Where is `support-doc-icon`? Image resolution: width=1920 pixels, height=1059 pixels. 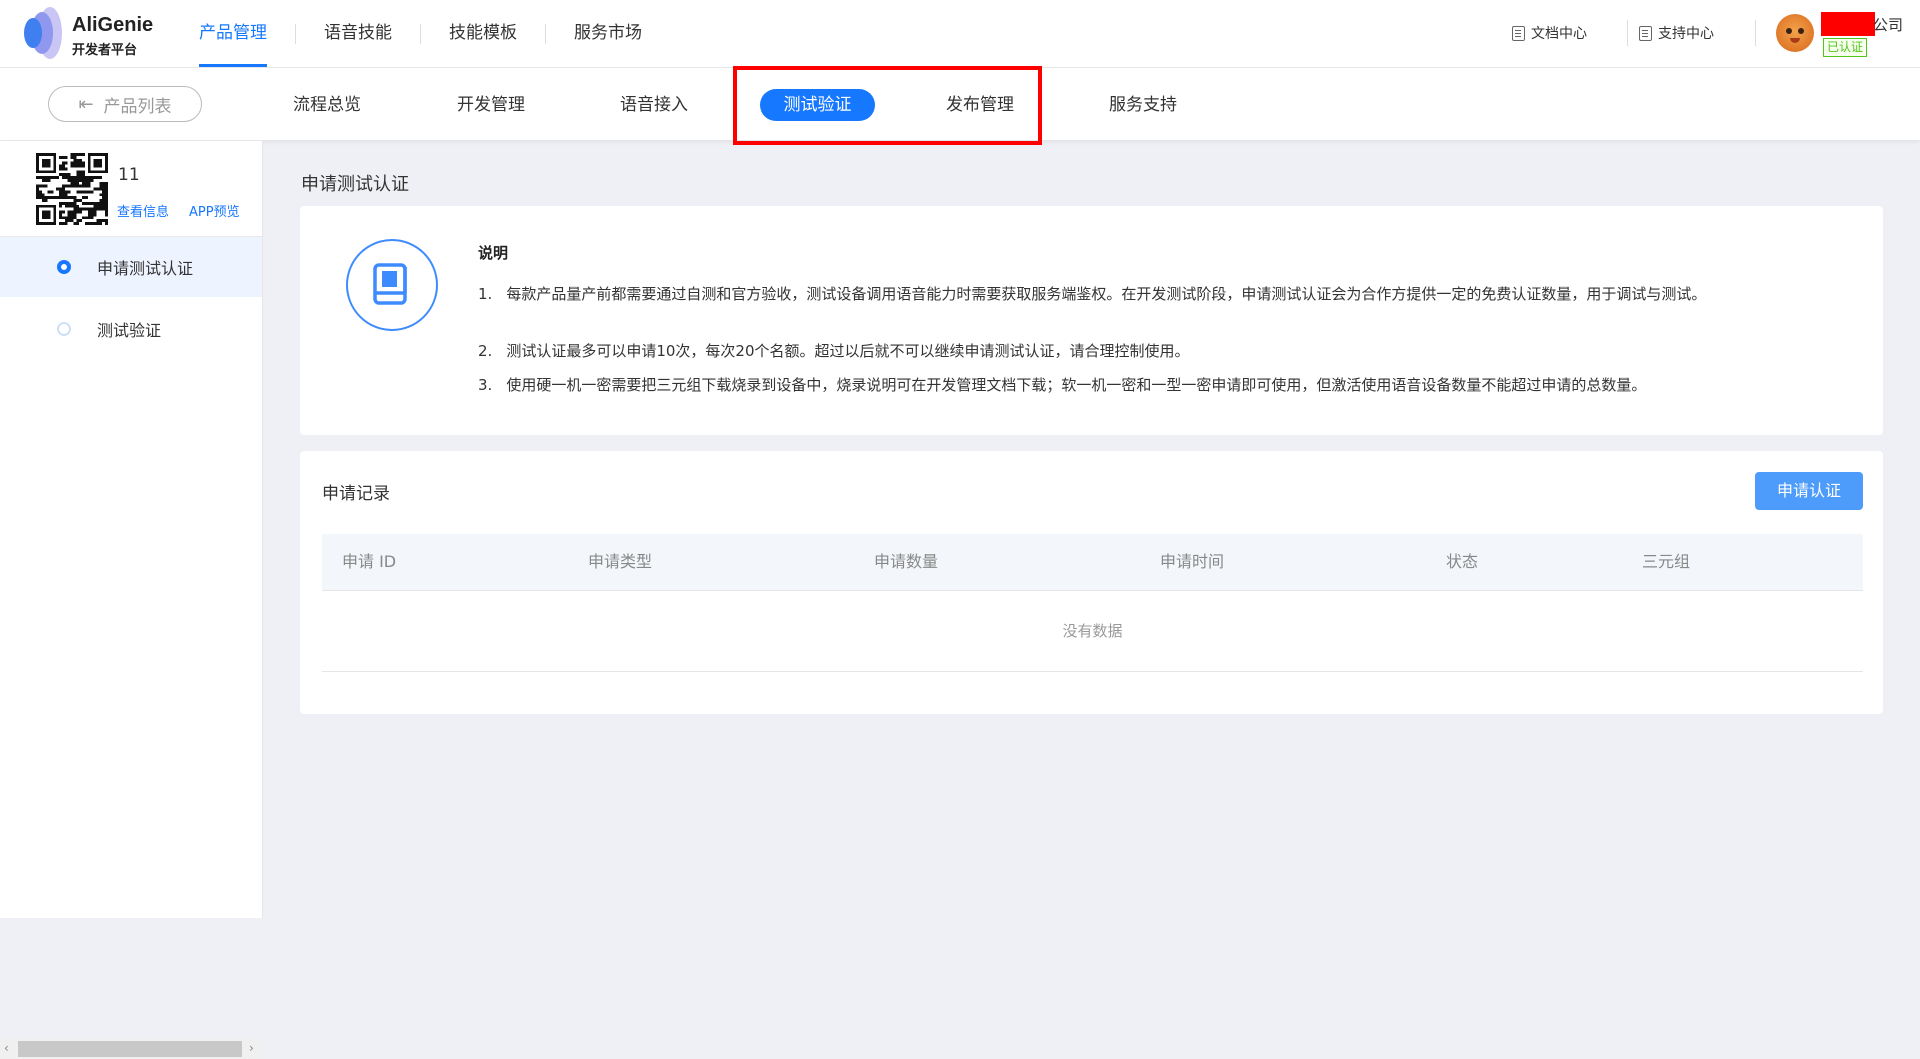 support-doc-icon is located at coordinates (1645, 33).